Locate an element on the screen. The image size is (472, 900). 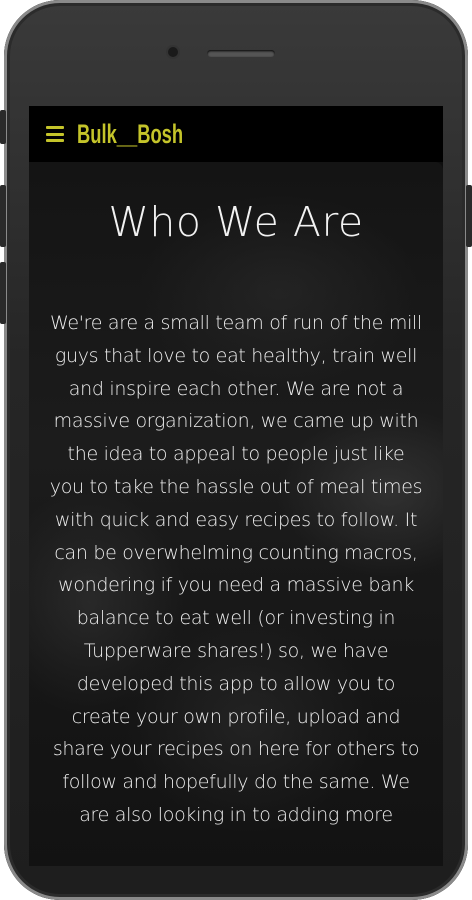
front-camera is located at coordinates (173, 52).